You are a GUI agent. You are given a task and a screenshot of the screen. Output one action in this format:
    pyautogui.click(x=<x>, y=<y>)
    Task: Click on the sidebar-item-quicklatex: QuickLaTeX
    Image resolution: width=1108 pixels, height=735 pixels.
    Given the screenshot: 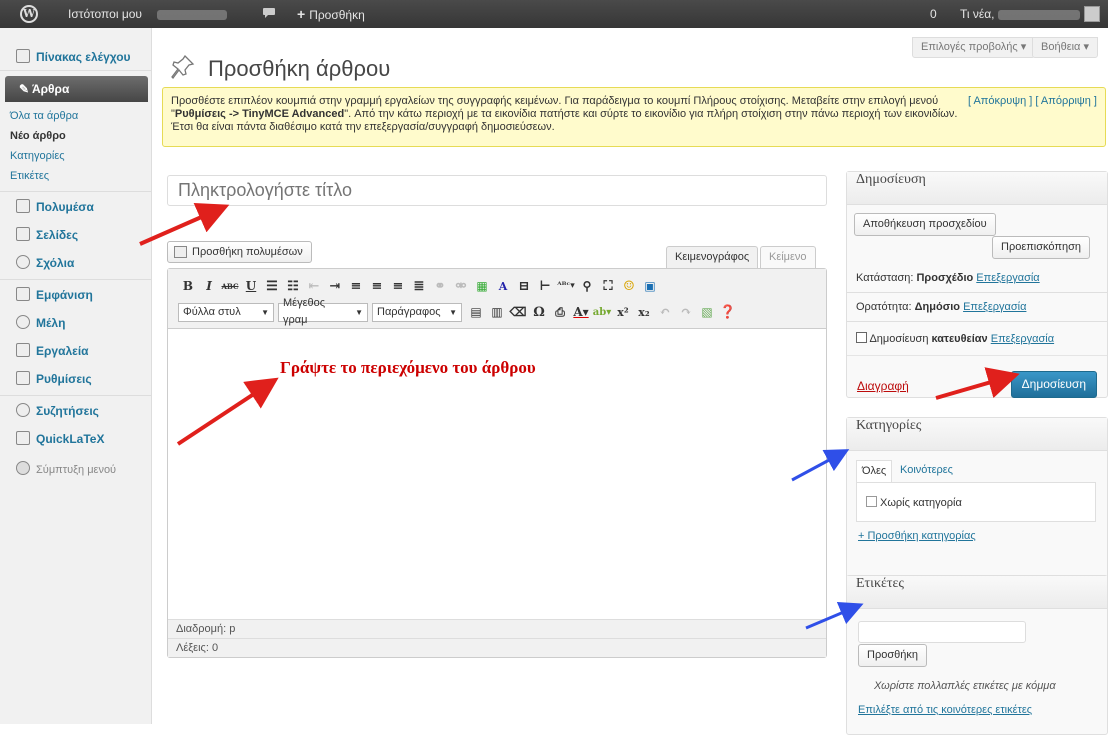 What is the action you would take?
    pyautogui.click(x=76, y=439)
    